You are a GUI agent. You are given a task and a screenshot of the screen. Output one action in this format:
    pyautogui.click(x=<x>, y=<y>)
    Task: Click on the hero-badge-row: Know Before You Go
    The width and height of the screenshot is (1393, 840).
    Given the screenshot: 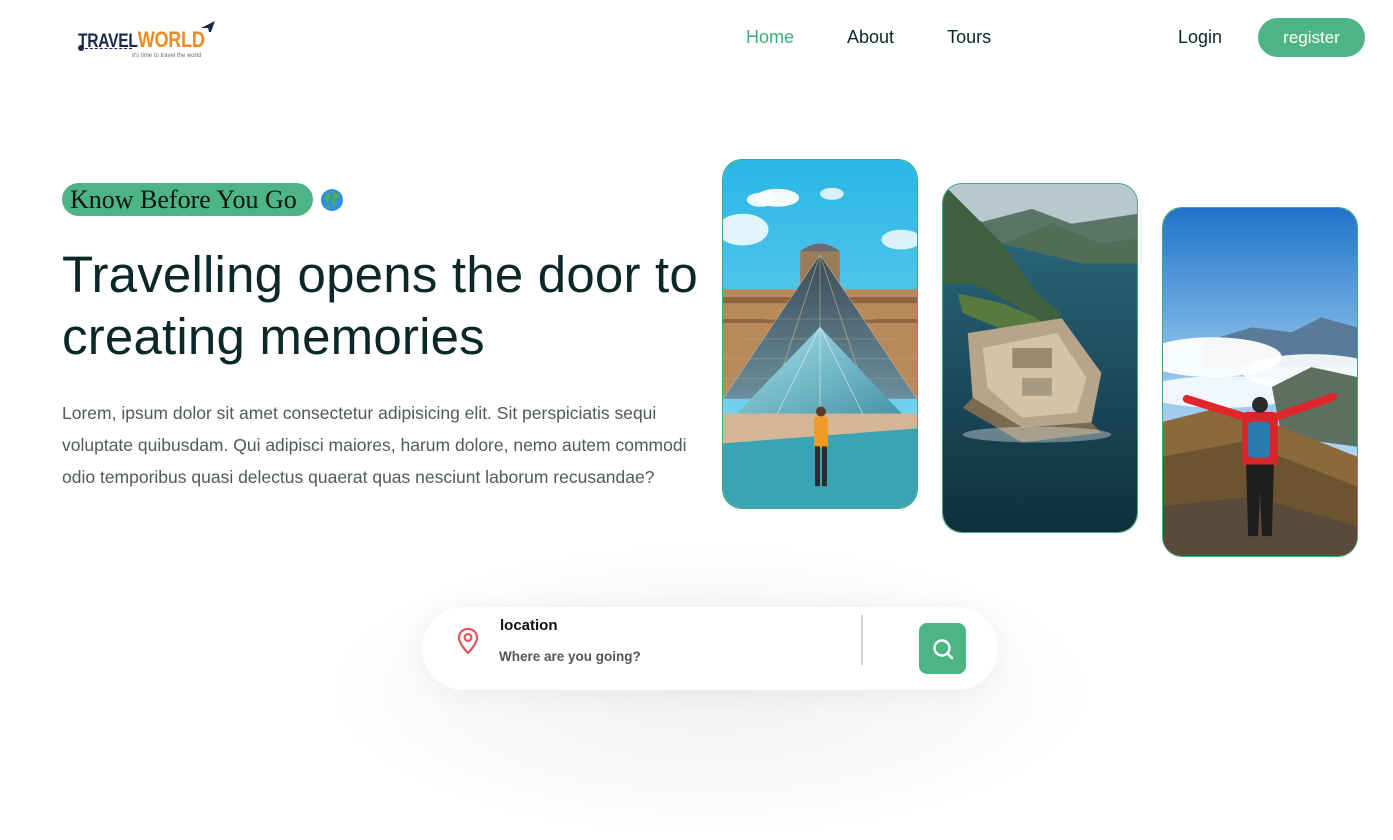 What is the action you would take?
    pyautogui.click(x=203, y=199)
    